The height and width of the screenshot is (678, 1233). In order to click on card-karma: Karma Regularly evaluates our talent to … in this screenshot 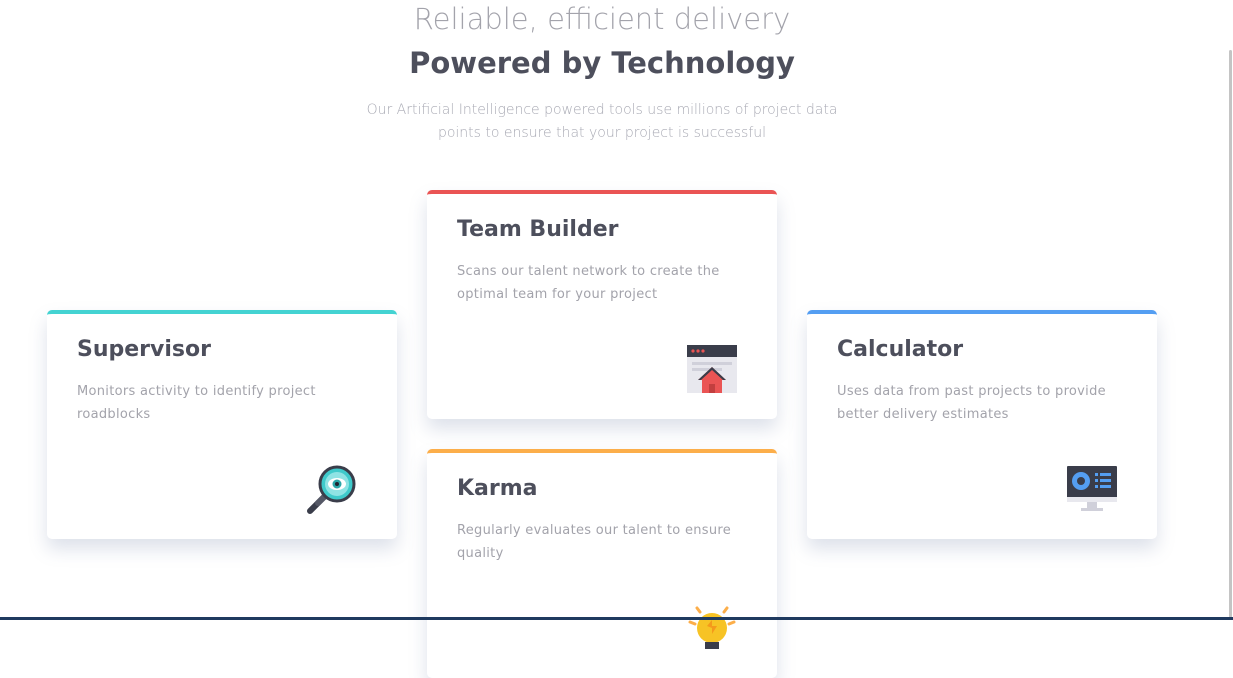, I will do `click(602, 563)`.